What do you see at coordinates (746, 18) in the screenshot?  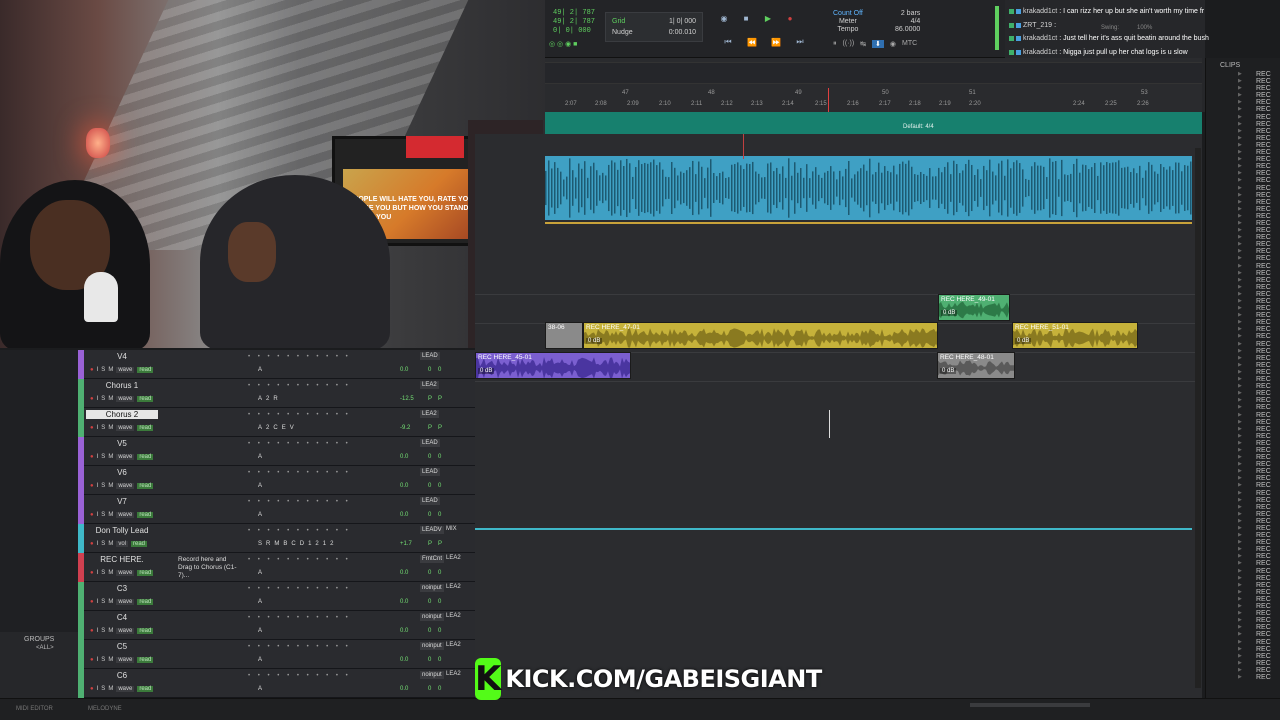 I see `stop-button: ■` at bounding box center [746, 18].